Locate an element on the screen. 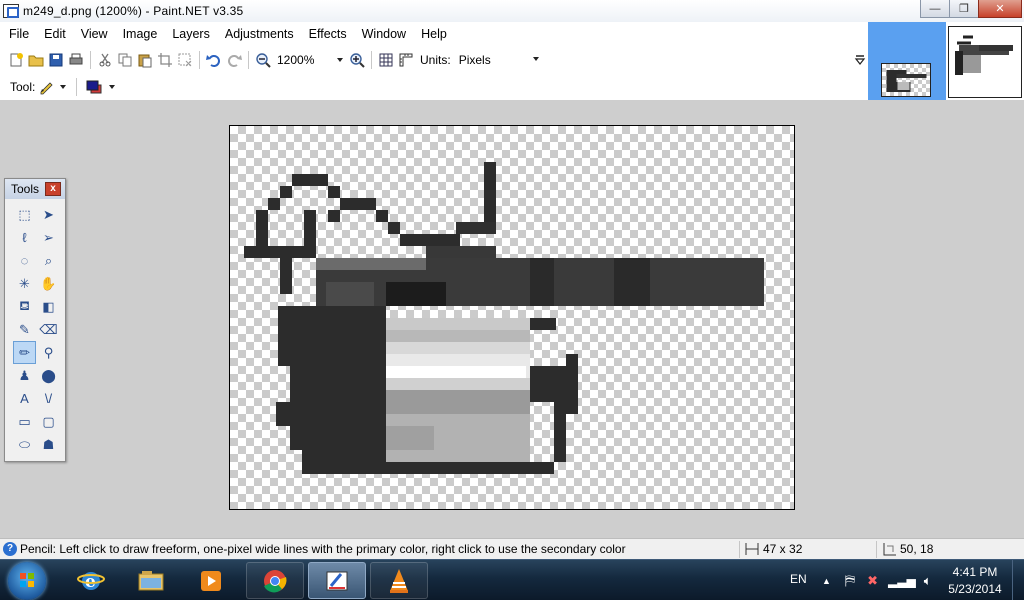 The image size is (1024, 600). tool-button: ⬤ is located at coordinates (48, 375).